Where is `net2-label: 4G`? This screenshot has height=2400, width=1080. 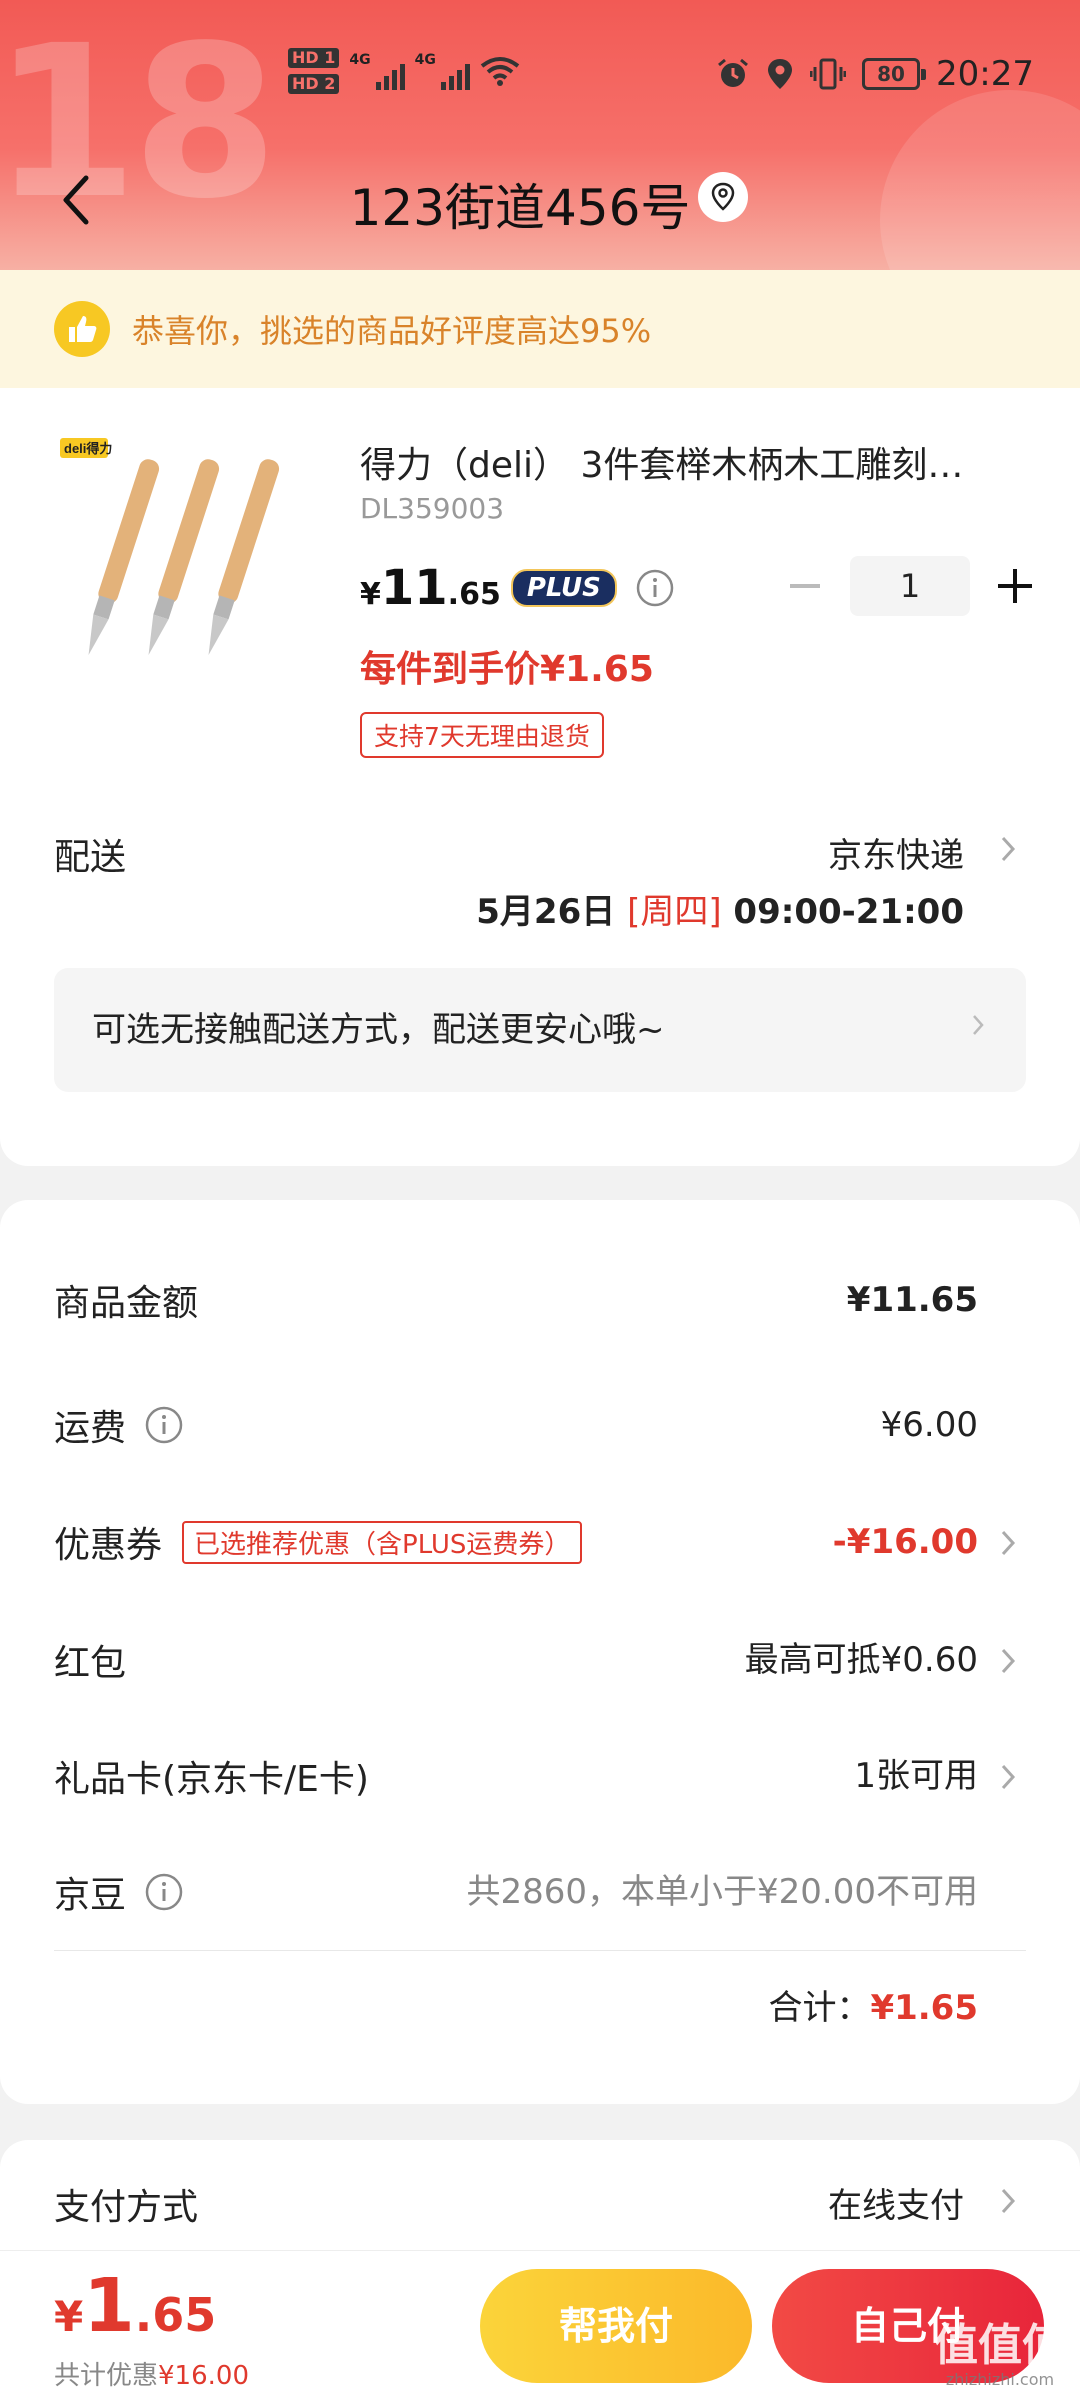
net2-label: 4G is located at coordinates (425, 60).